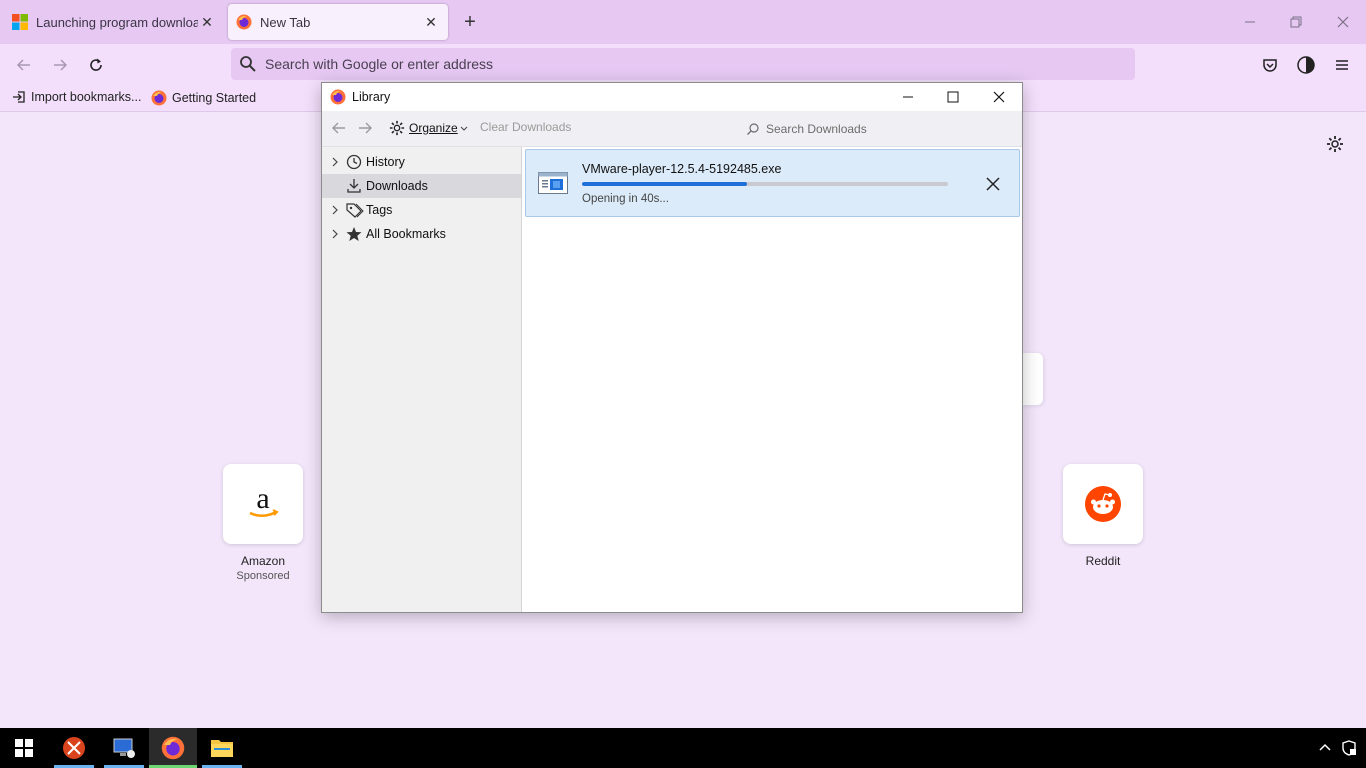 This screenshot has height=768, width=1366. I want to click on close-window-icon, so click(1343, 22).